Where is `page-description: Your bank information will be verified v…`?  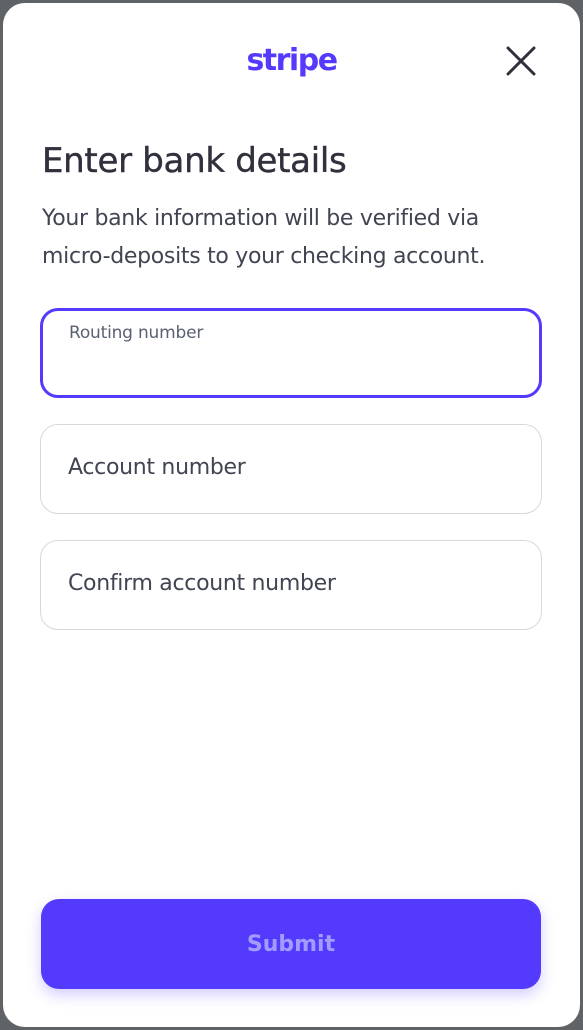
page-description: Your bank information will be verified v… is located at coordinates (264, 237).